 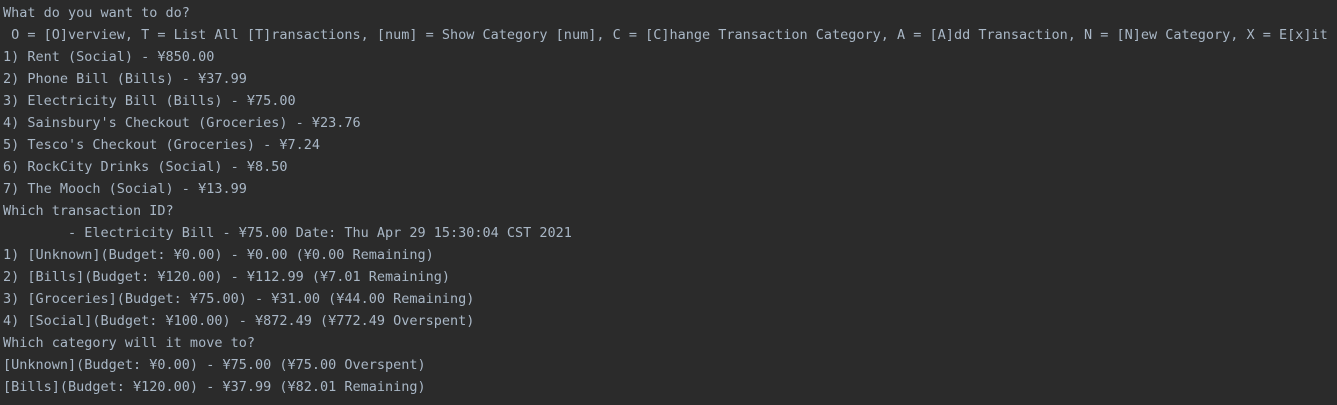 I want to click on transaction-line: 3) Electricity Bill (Bills) - ¥75.00, so click(x=149, y=101).